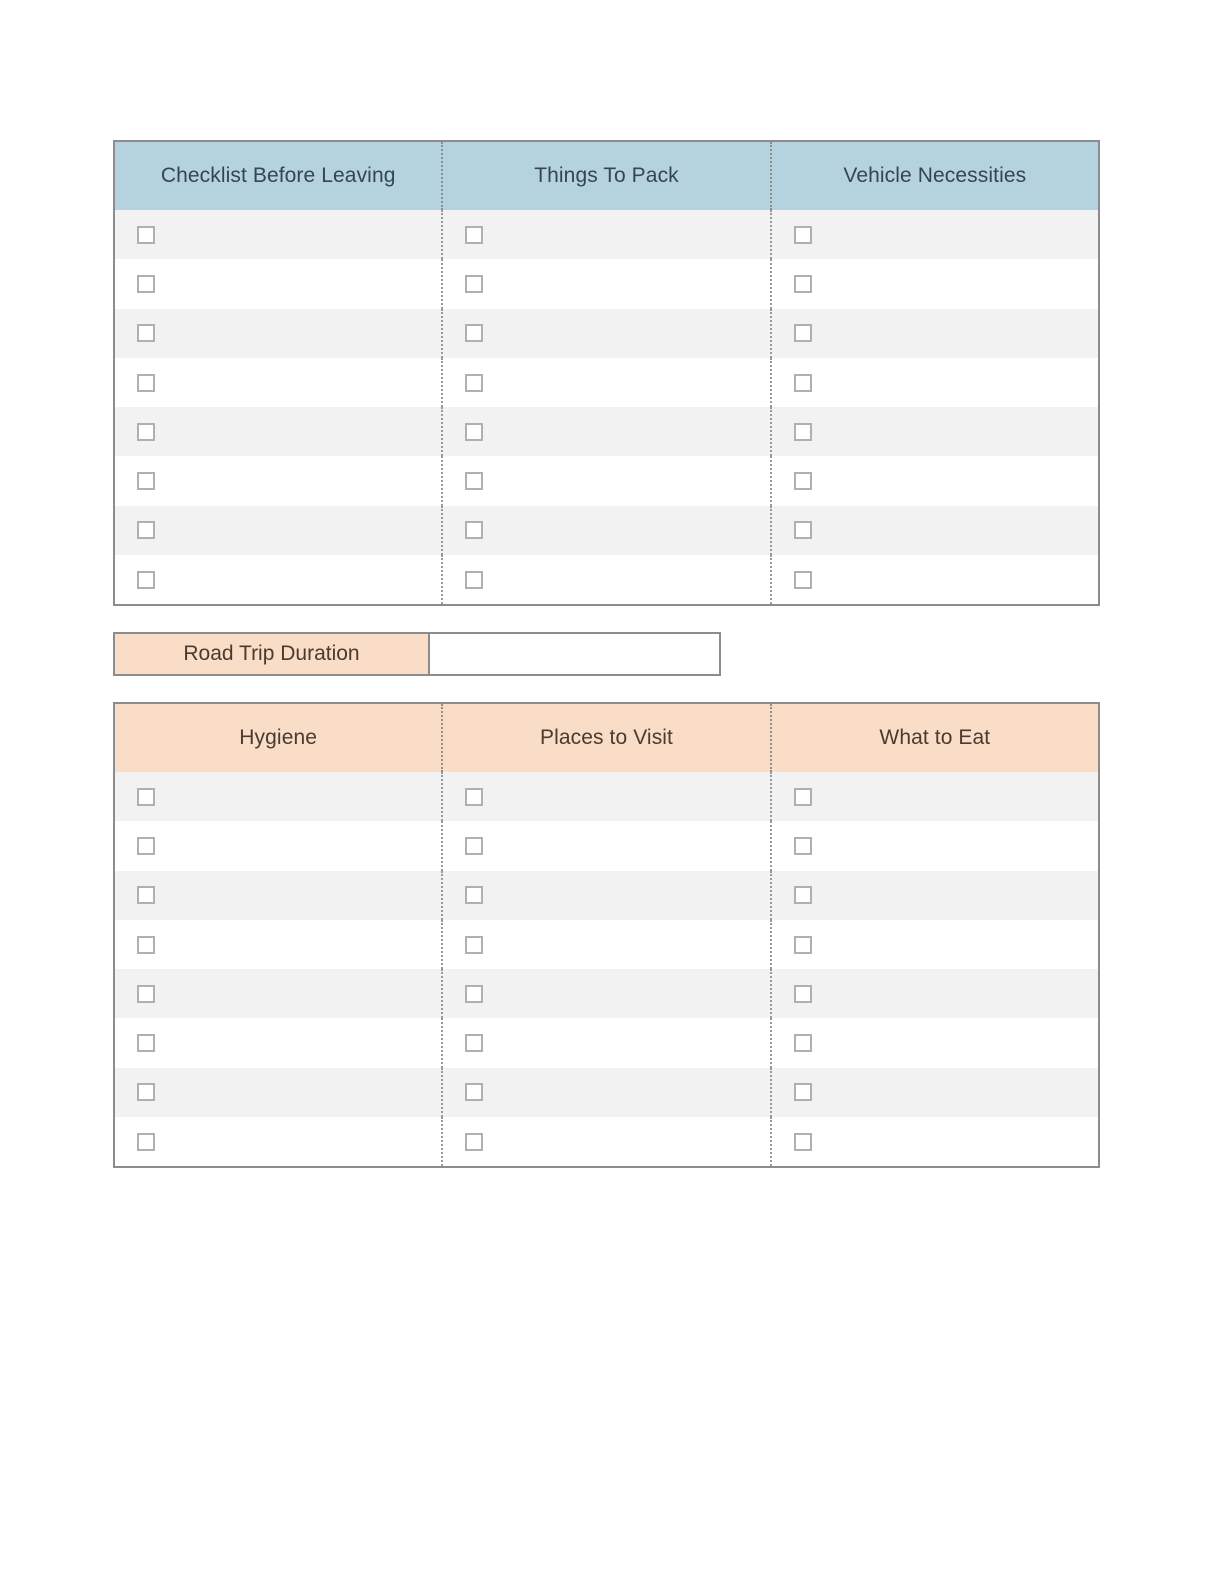 This screenshot has height=1584, width=1224. I want to click on road-trip-duration-input, so click(574, 654).